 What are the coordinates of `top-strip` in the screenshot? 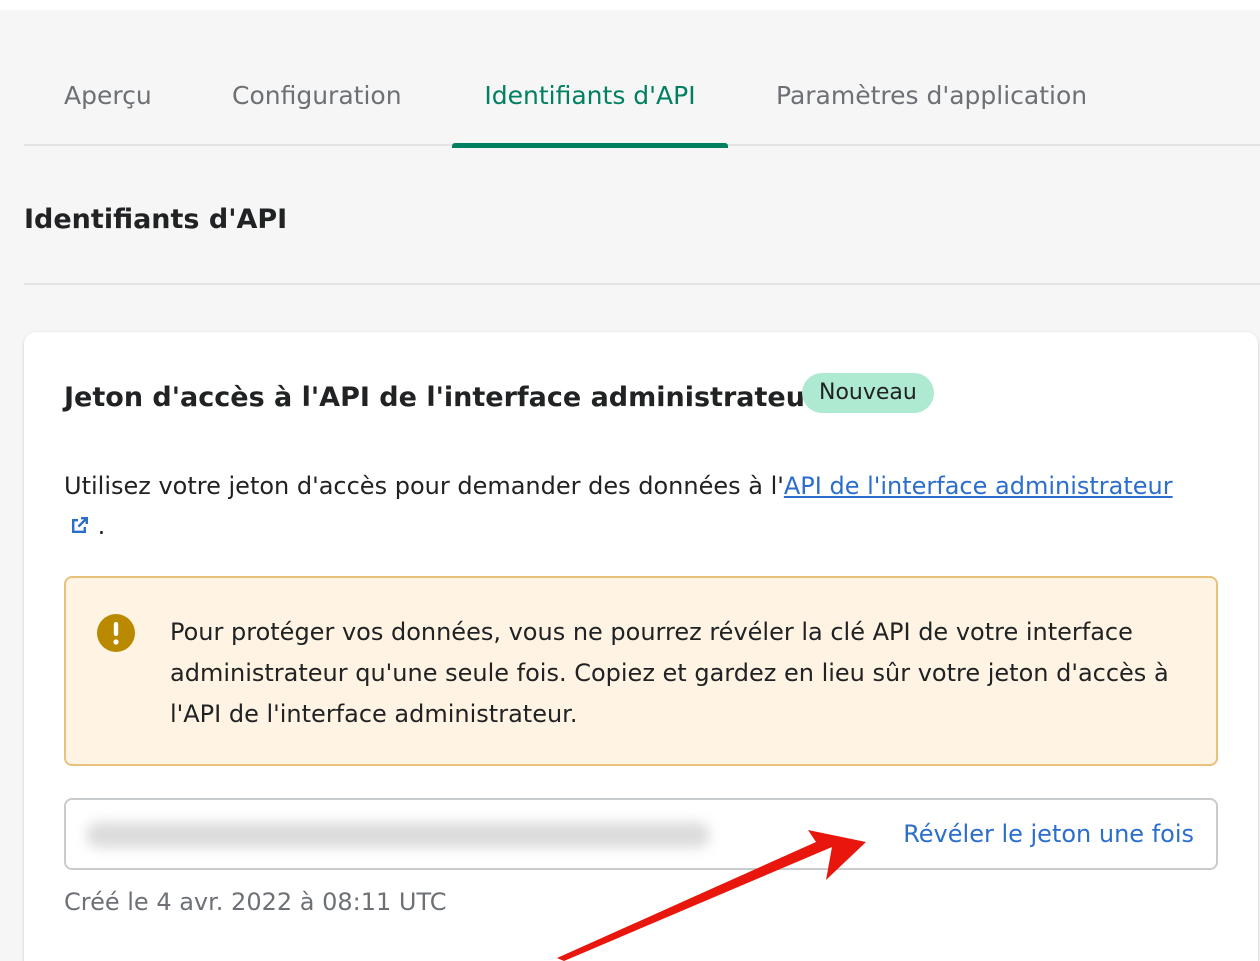 It's located at (630, 5).